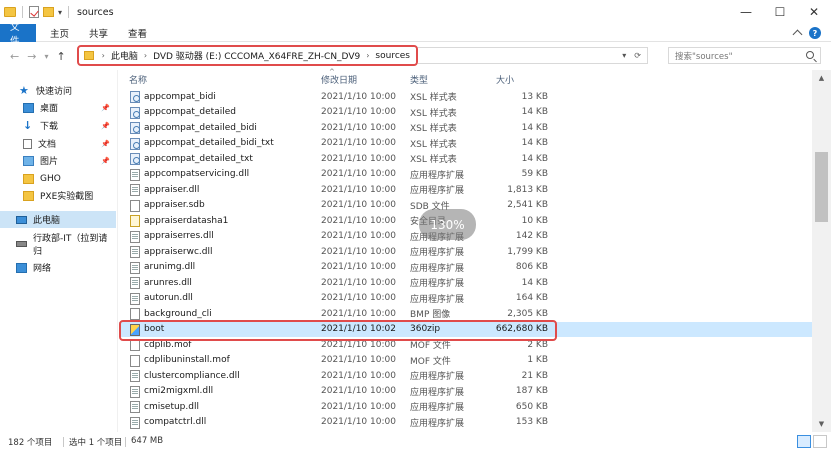  What do you see at coordinates (14, 56) in the screenshot?
I see `back-arrow-icon: ←` at bounding box center [14, 56].